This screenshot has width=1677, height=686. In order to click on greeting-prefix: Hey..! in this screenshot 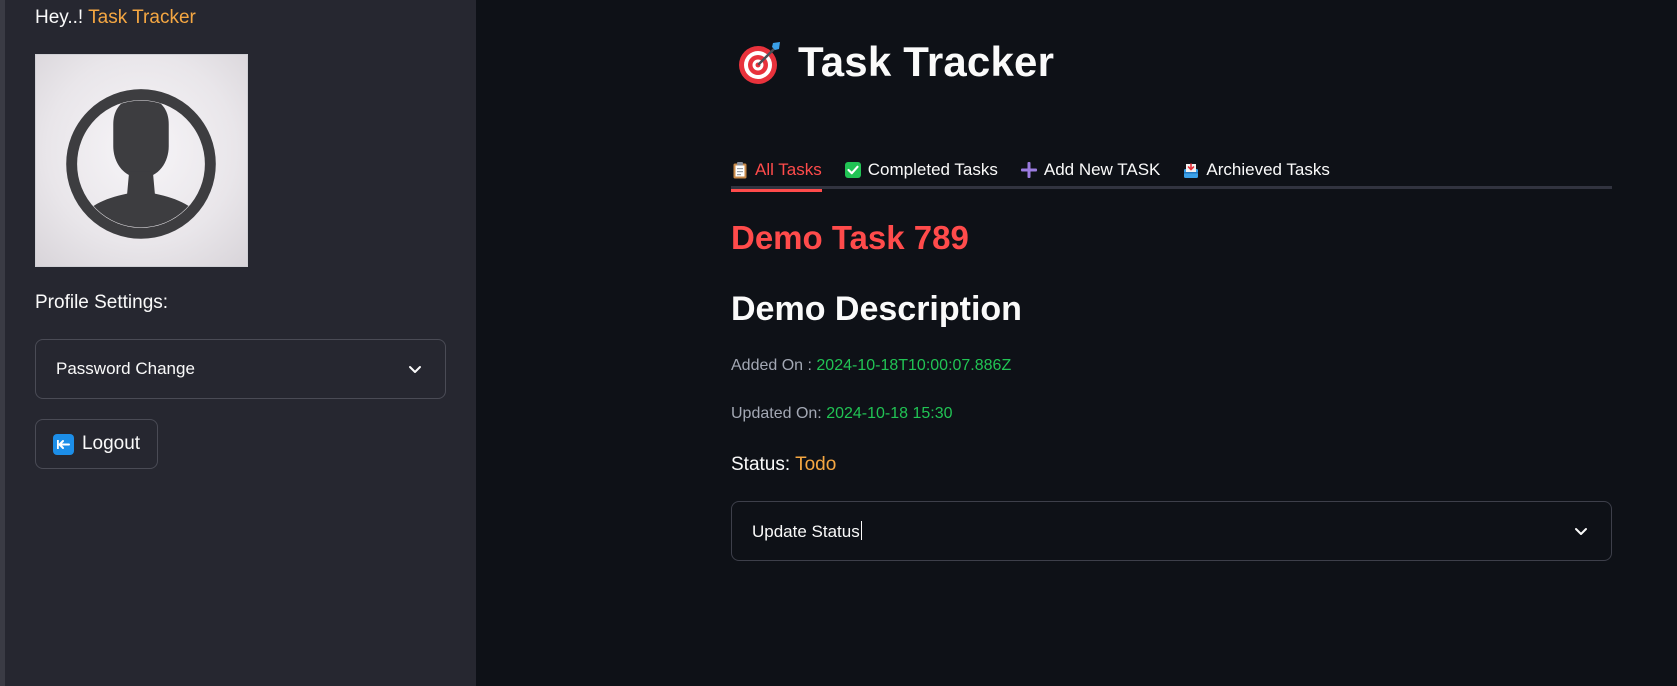, I will do `click(59, 17)`.